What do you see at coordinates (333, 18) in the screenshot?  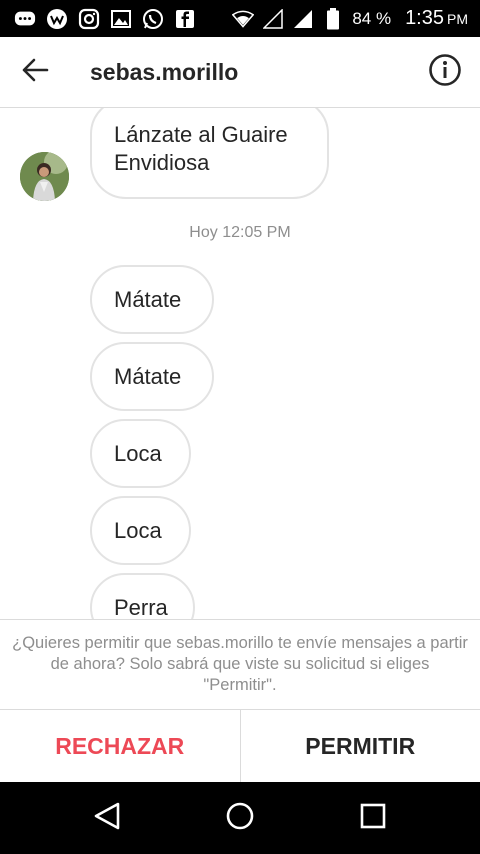 I see `battery-icon` at bounding box center [333, 18].